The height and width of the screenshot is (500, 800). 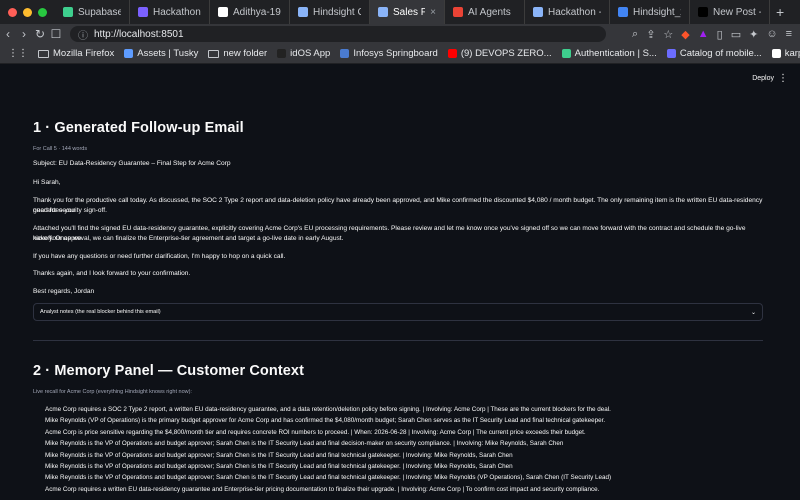 What do you see at coordinates (8, 34) in the screenshot?
I see `back-icon: ‹` at bounding box center [8, 34].